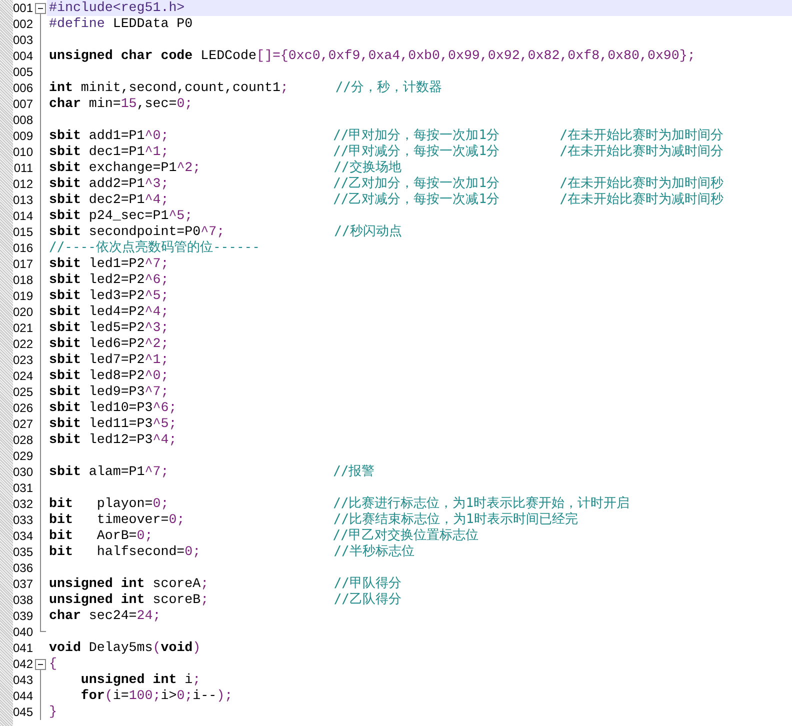 The width and height of the screenshot is (792, 726). Describe the element at coordinates (53, 664) in the screenshot. I see `code-line: {` at that location.